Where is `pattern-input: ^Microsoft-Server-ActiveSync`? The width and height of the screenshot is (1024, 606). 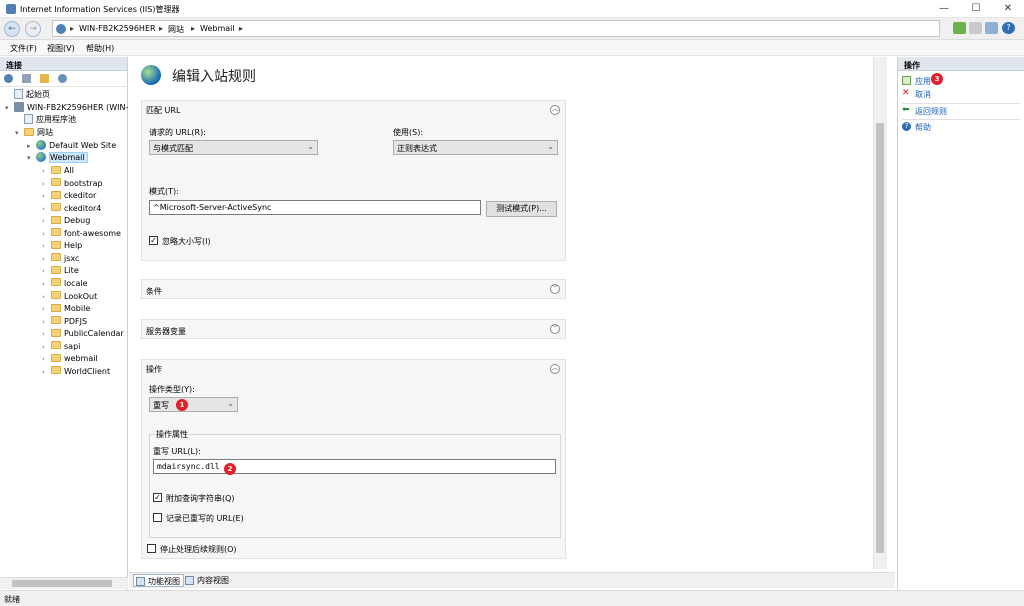 pattern-input: ^Microsoft-Server-ActiveSync is located at coordinates (315, 207).